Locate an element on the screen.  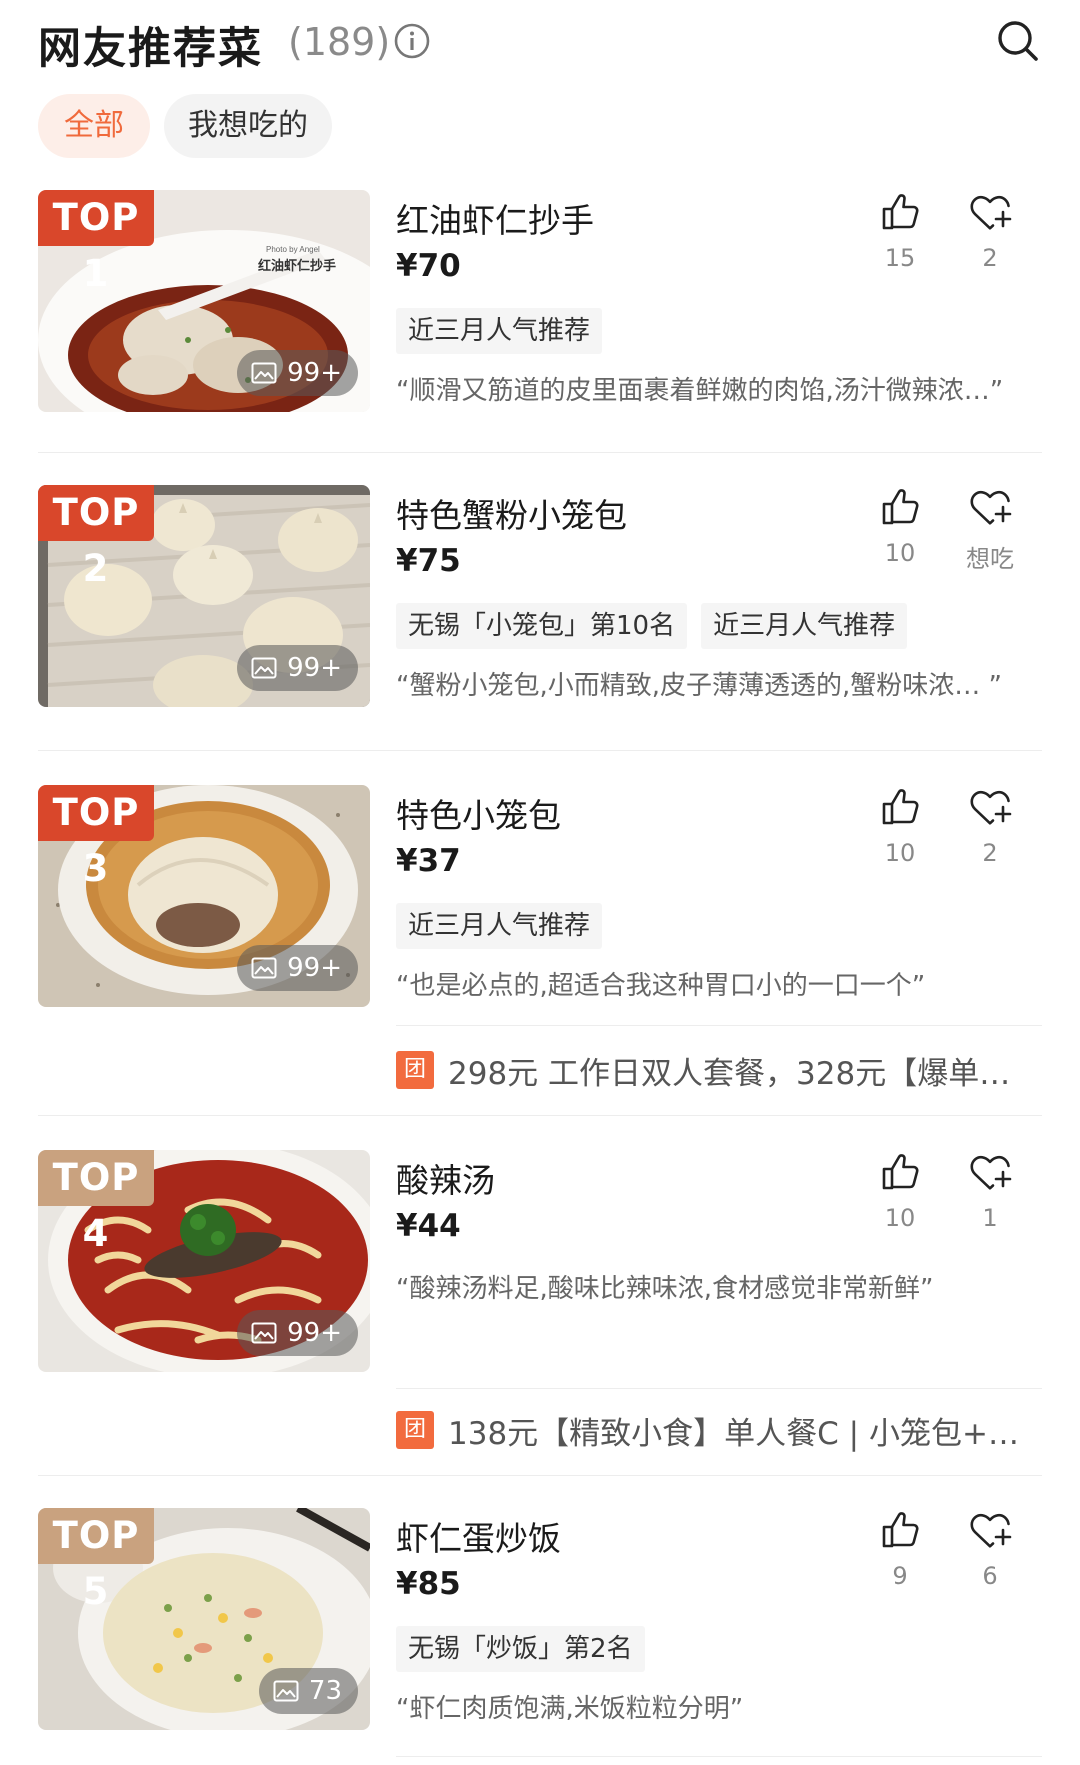
dish-photo: TOP 5 73 is located at coordinates (204, 1619).